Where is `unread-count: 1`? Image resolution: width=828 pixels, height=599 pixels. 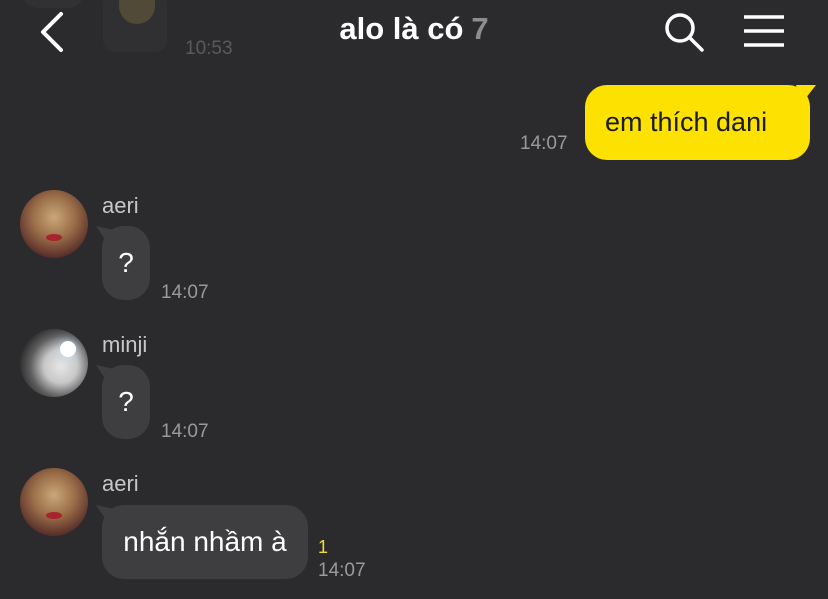
unread-count: 1 is located at coordinates (323, 547).